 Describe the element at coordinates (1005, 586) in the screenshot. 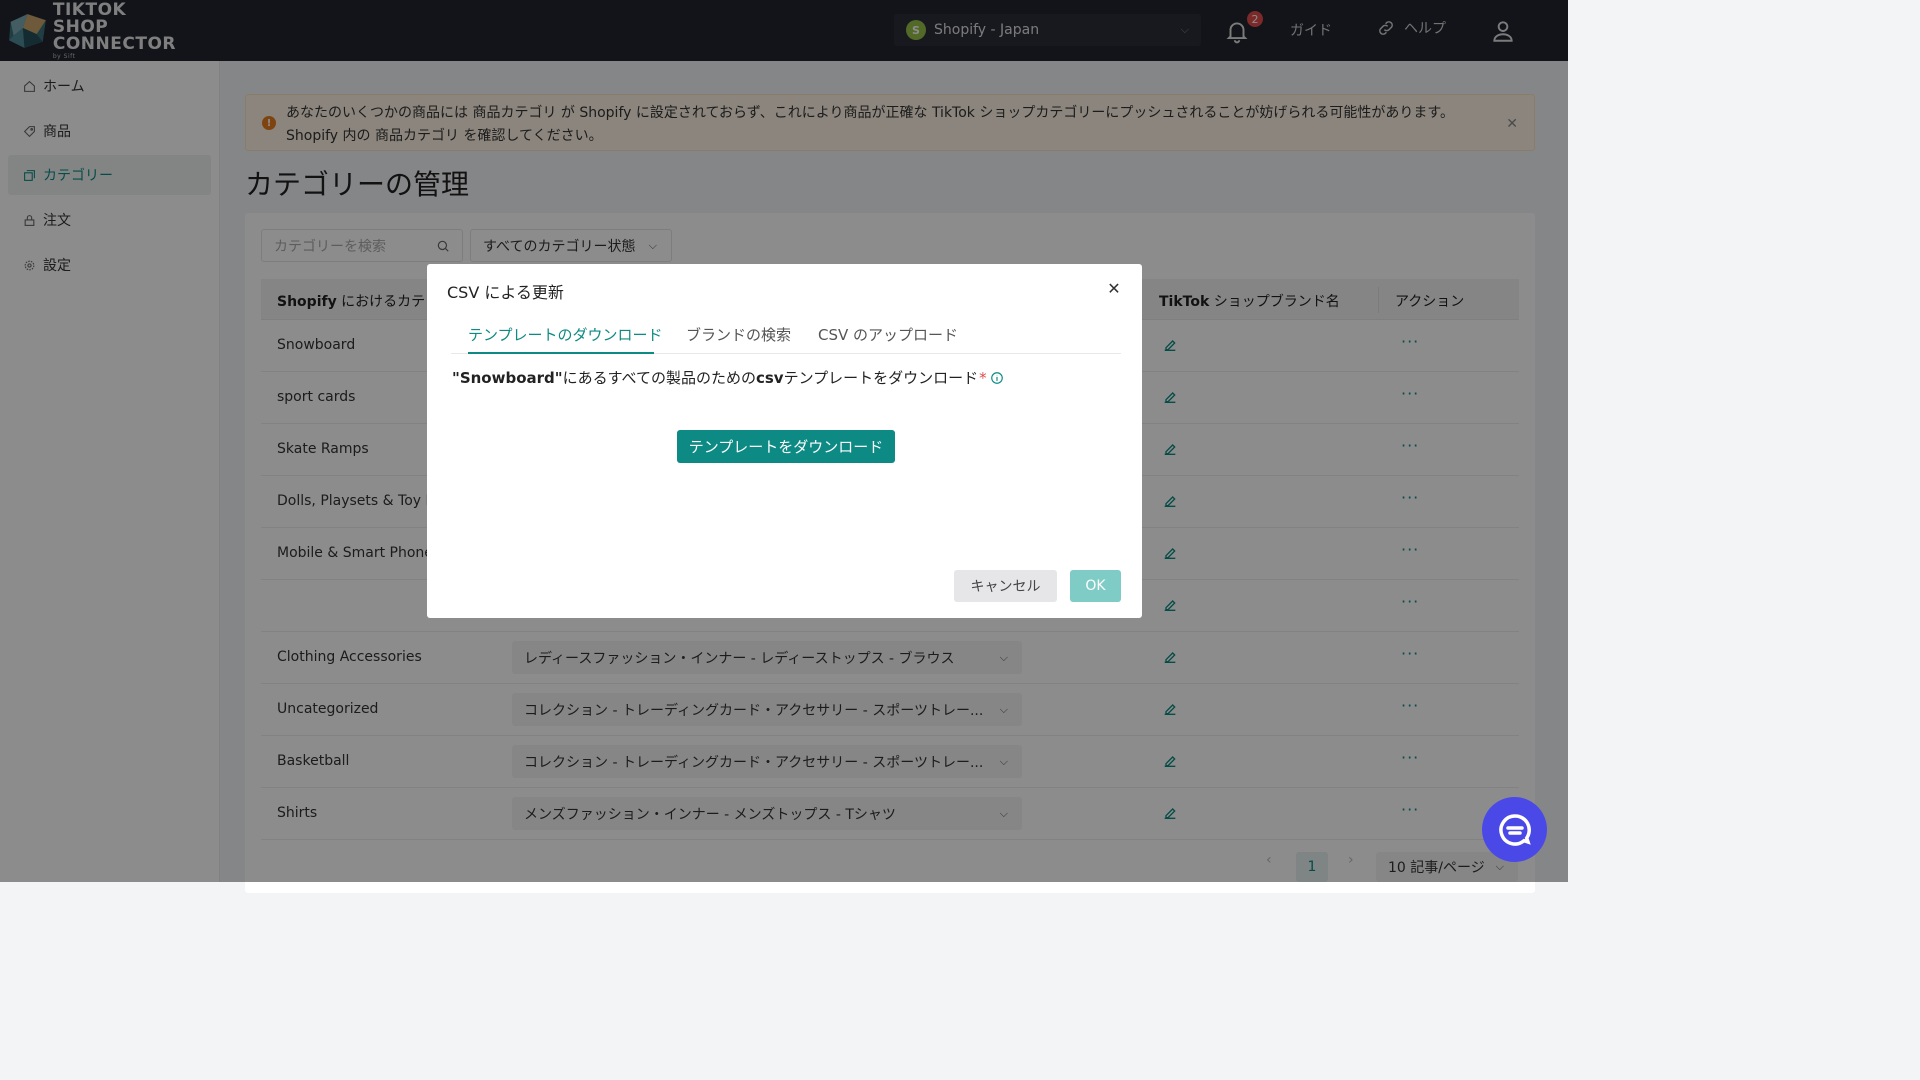

I see `cancel-button: キャンセル` at that location.